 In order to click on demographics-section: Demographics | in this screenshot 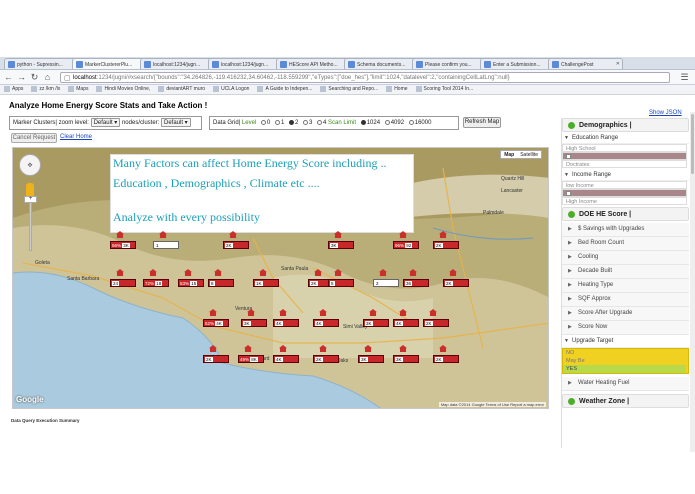, I will do `click(625, 125)`.